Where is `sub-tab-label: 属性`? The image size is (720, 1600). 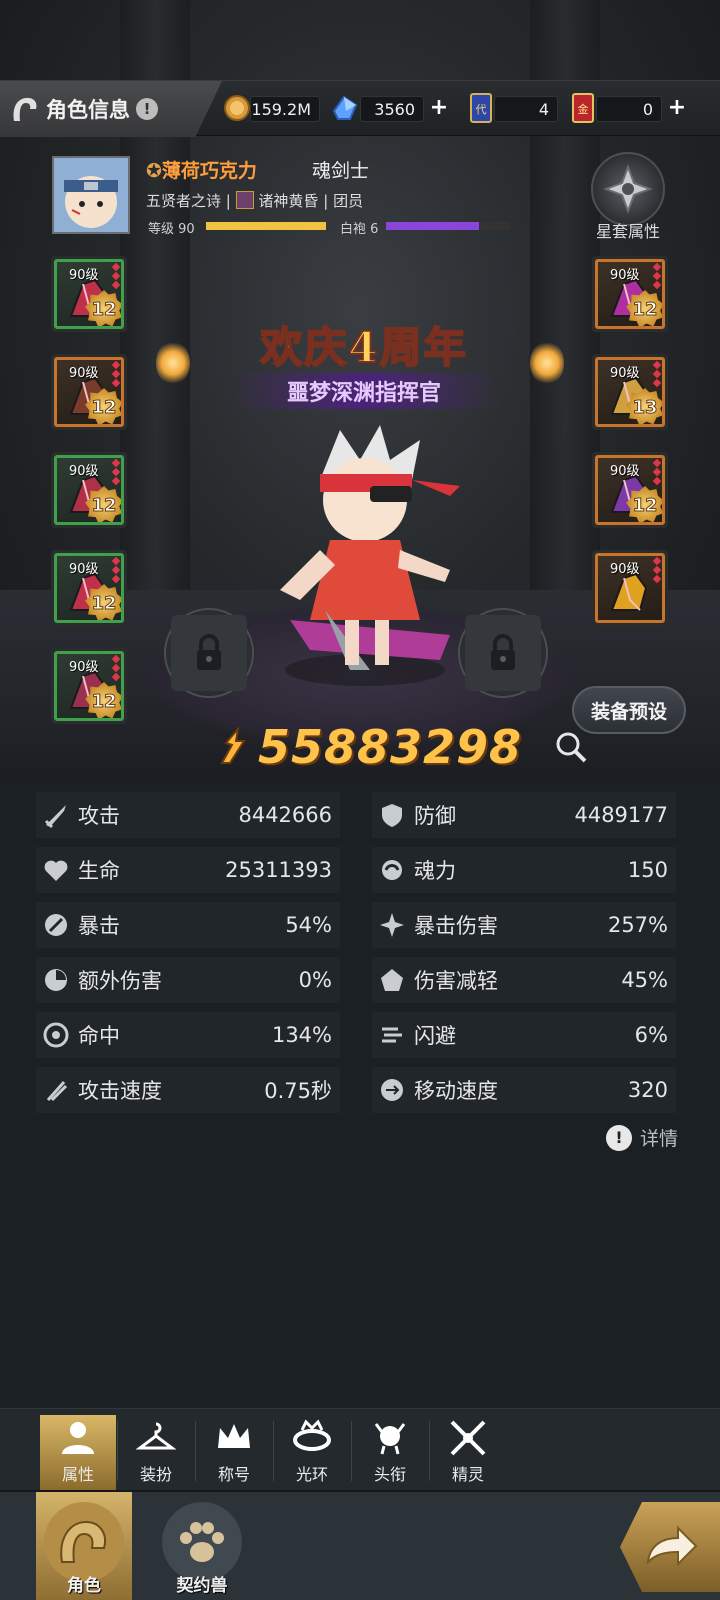 sub-tab-label: 属性 is located at coordinates (77, 1474).